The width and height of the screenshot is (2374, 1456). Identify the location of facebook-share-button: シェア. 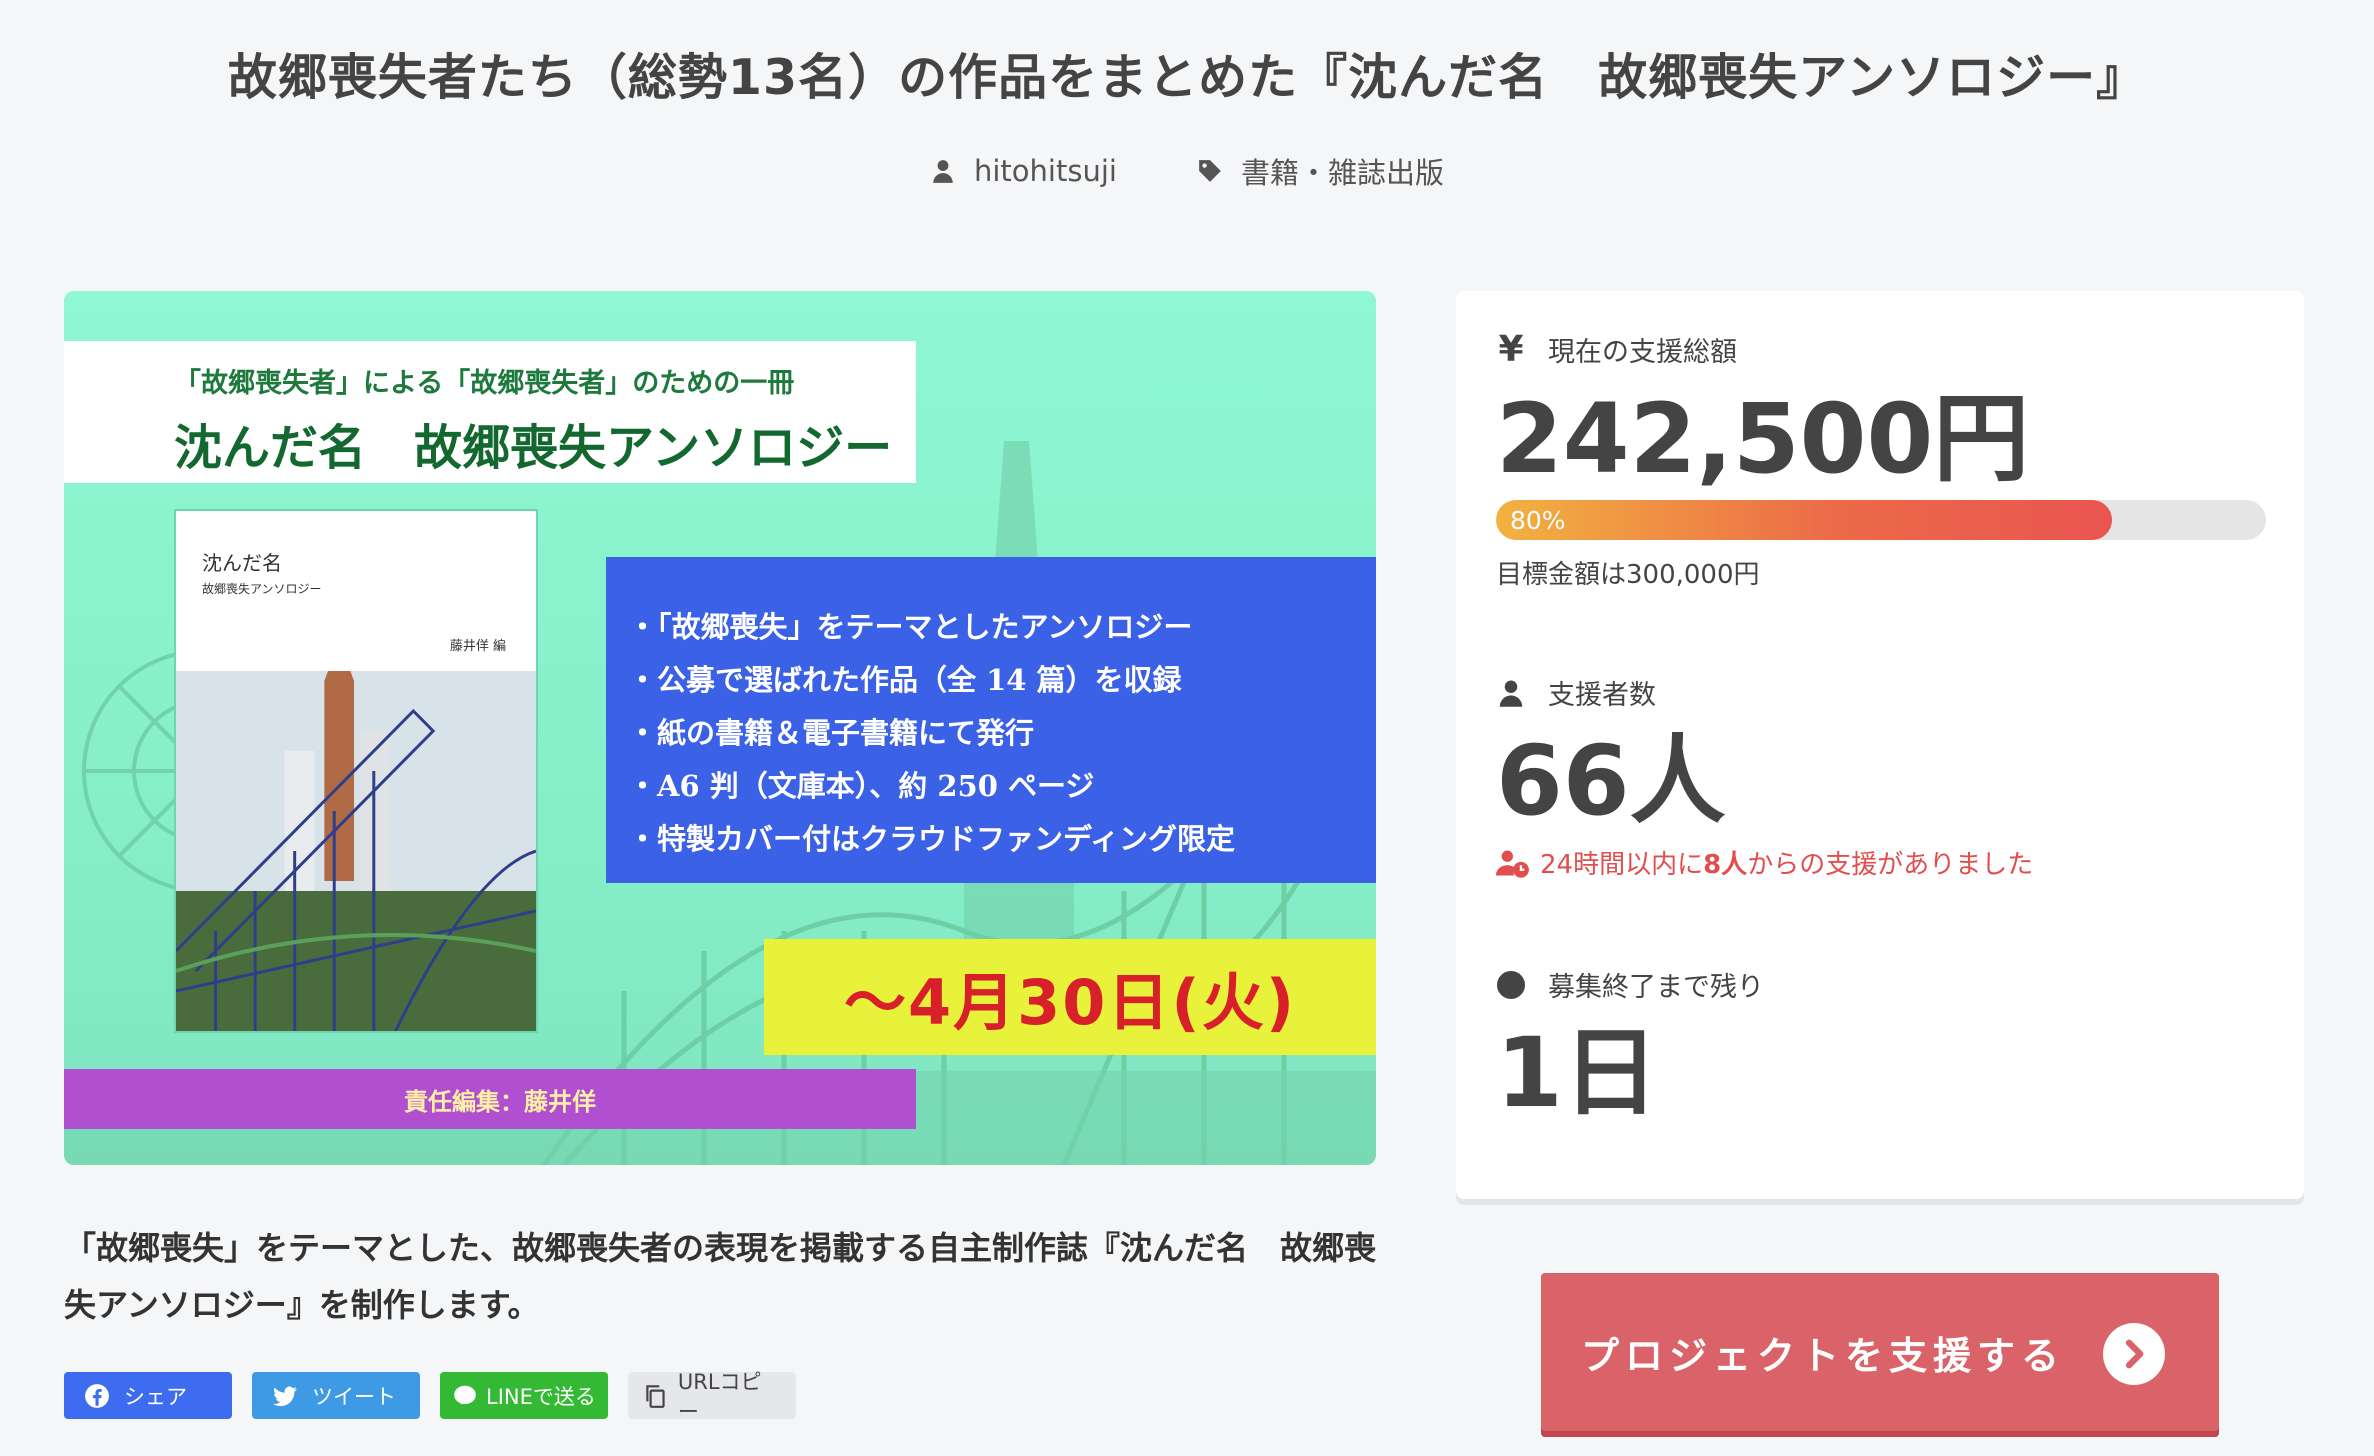
(148, 1395).